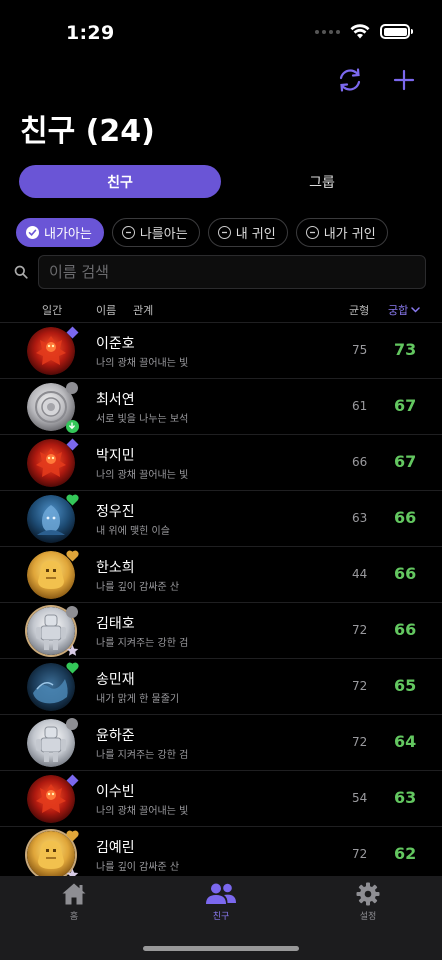  I want to click on friend-balance: 66, so click(360, 462).